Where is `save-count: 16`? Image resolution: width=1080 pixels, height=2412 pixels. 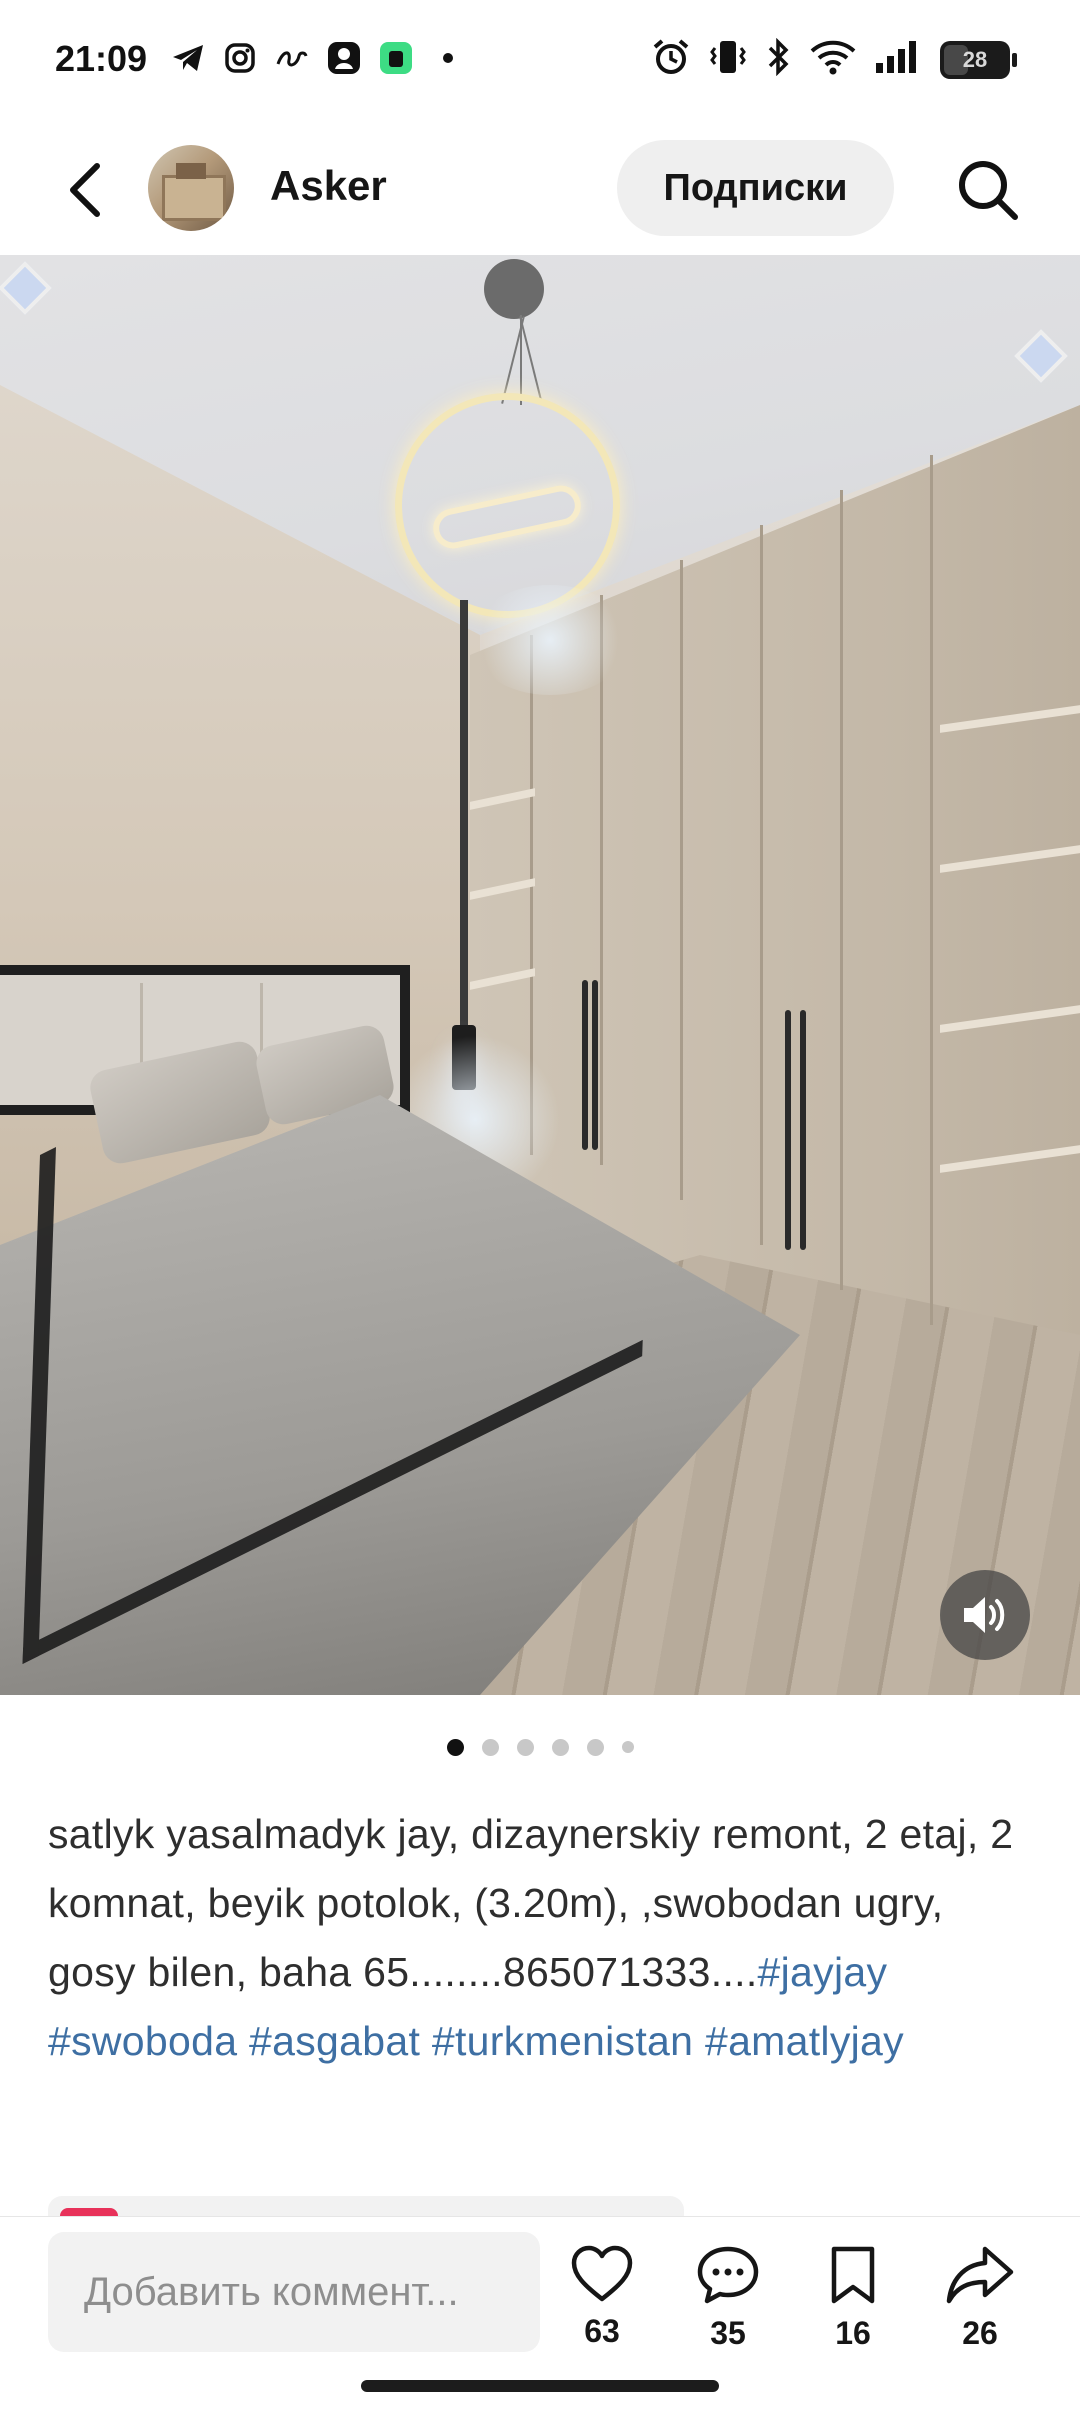
save-count: 16 is located at coordinates (853, 2333).